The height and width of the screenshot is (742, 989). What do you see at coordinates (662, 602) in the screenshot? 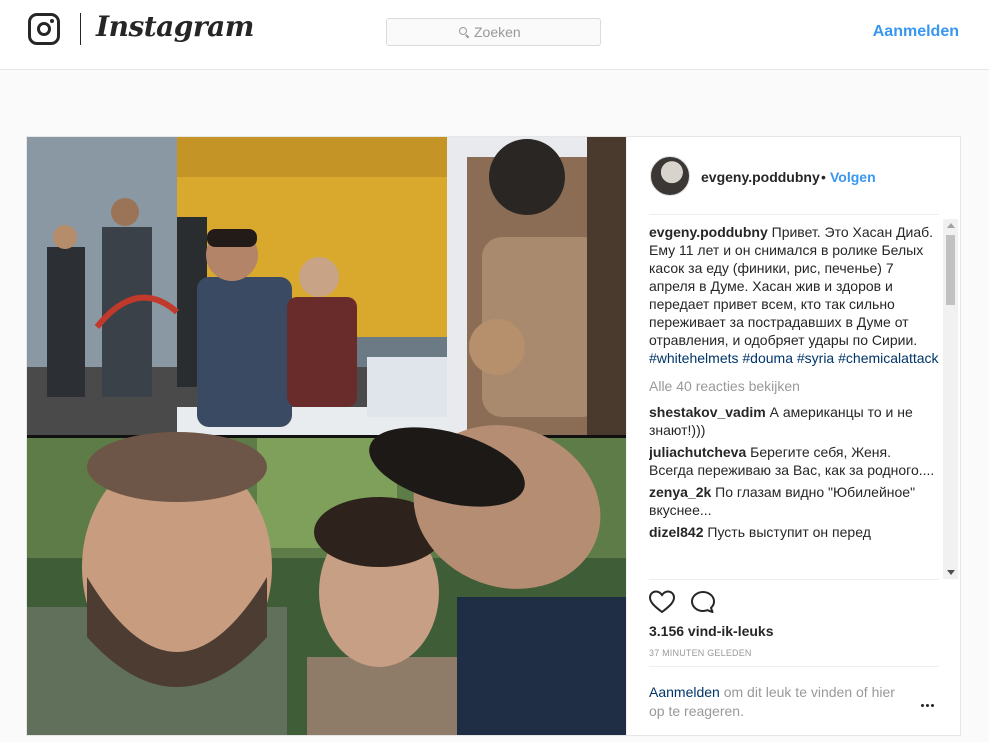
I see `heart-outline-icon` at bounding box center [662, 602].